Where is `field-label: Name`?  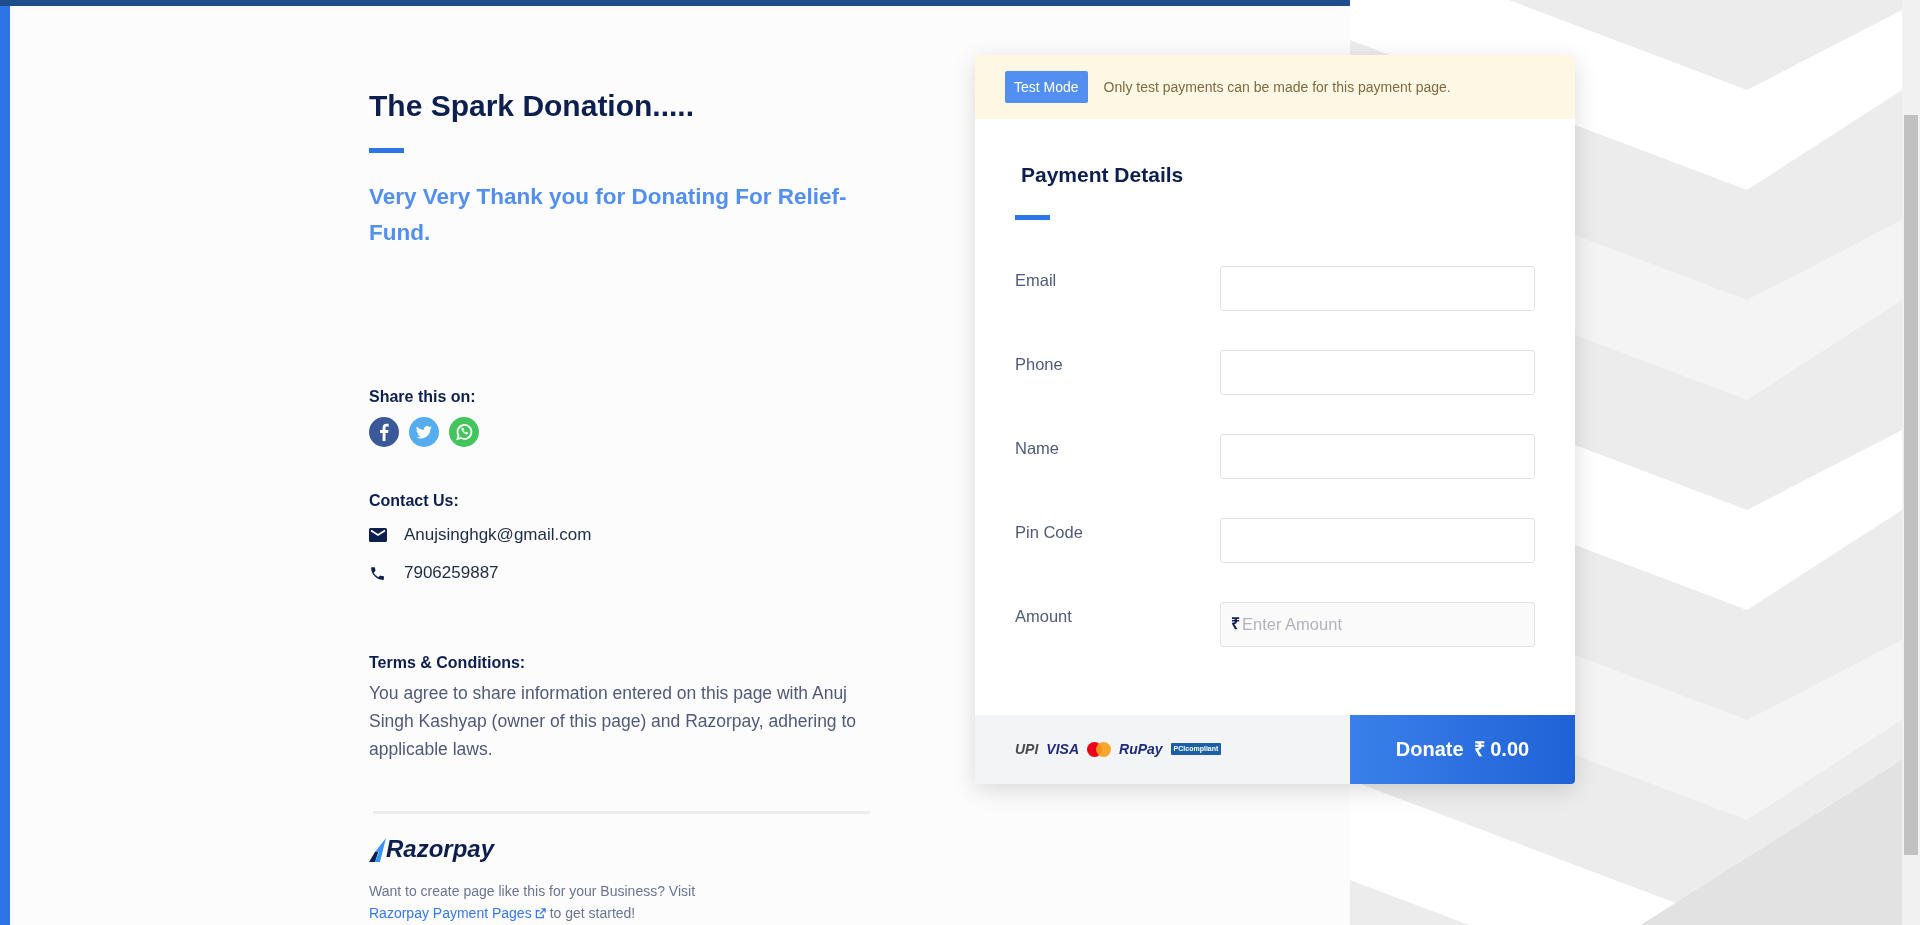 field-label: Name is located at coordinates (1037, 448).